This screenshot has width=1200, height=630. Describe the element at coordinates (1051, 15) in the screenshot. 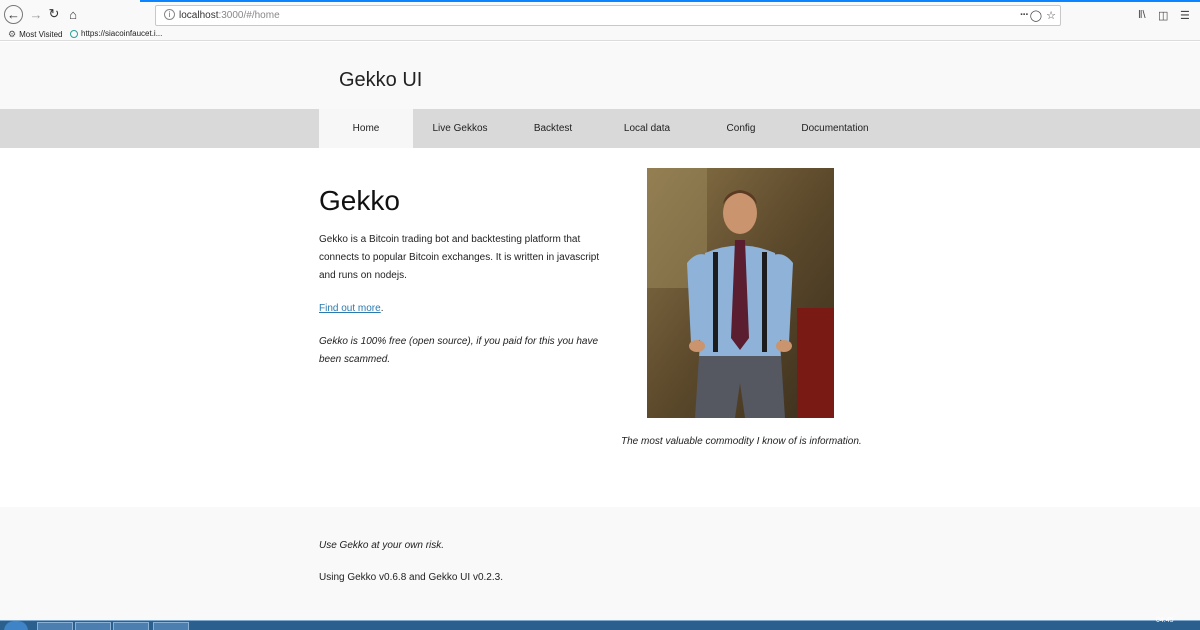

I see `bookmark-star-icon: ☆` at that location.